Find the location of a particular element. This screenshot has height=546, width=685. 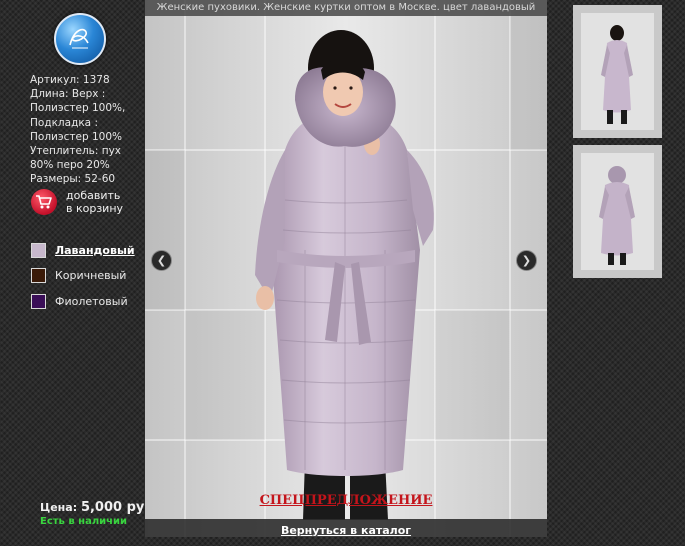

color-option-violet: Фиолетовый is located at coordinates (83, 301).